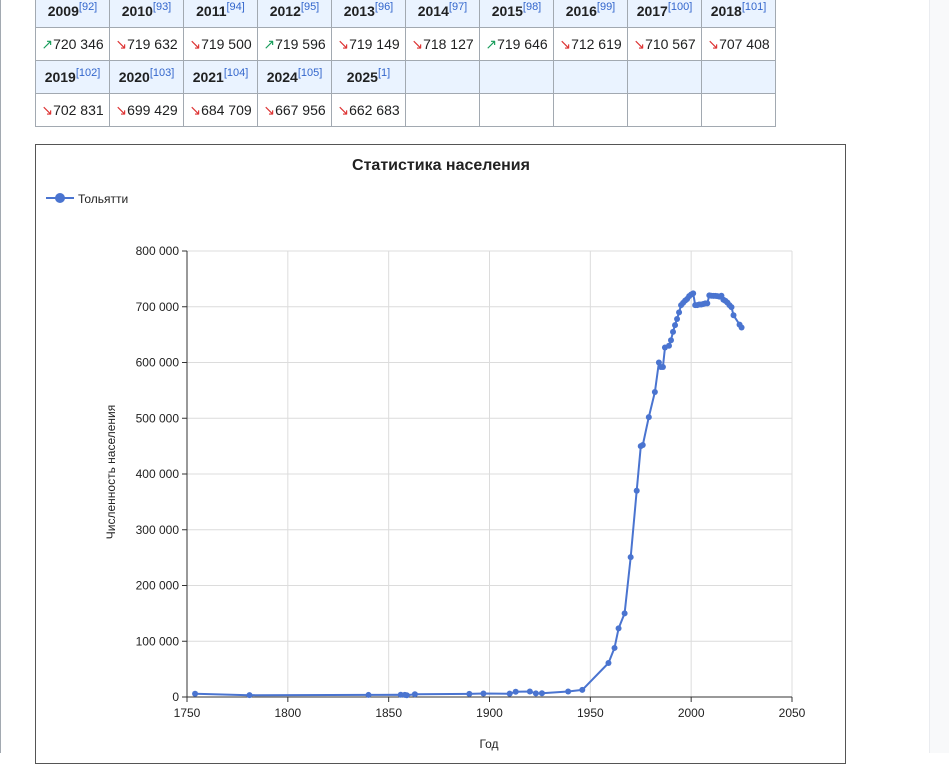 The height and width of the screenshot is (768, 949). What do you see at coordinates (532, 7) in the screenshot?
I see `reference-link: [98]` at bounding box center [532, 7].